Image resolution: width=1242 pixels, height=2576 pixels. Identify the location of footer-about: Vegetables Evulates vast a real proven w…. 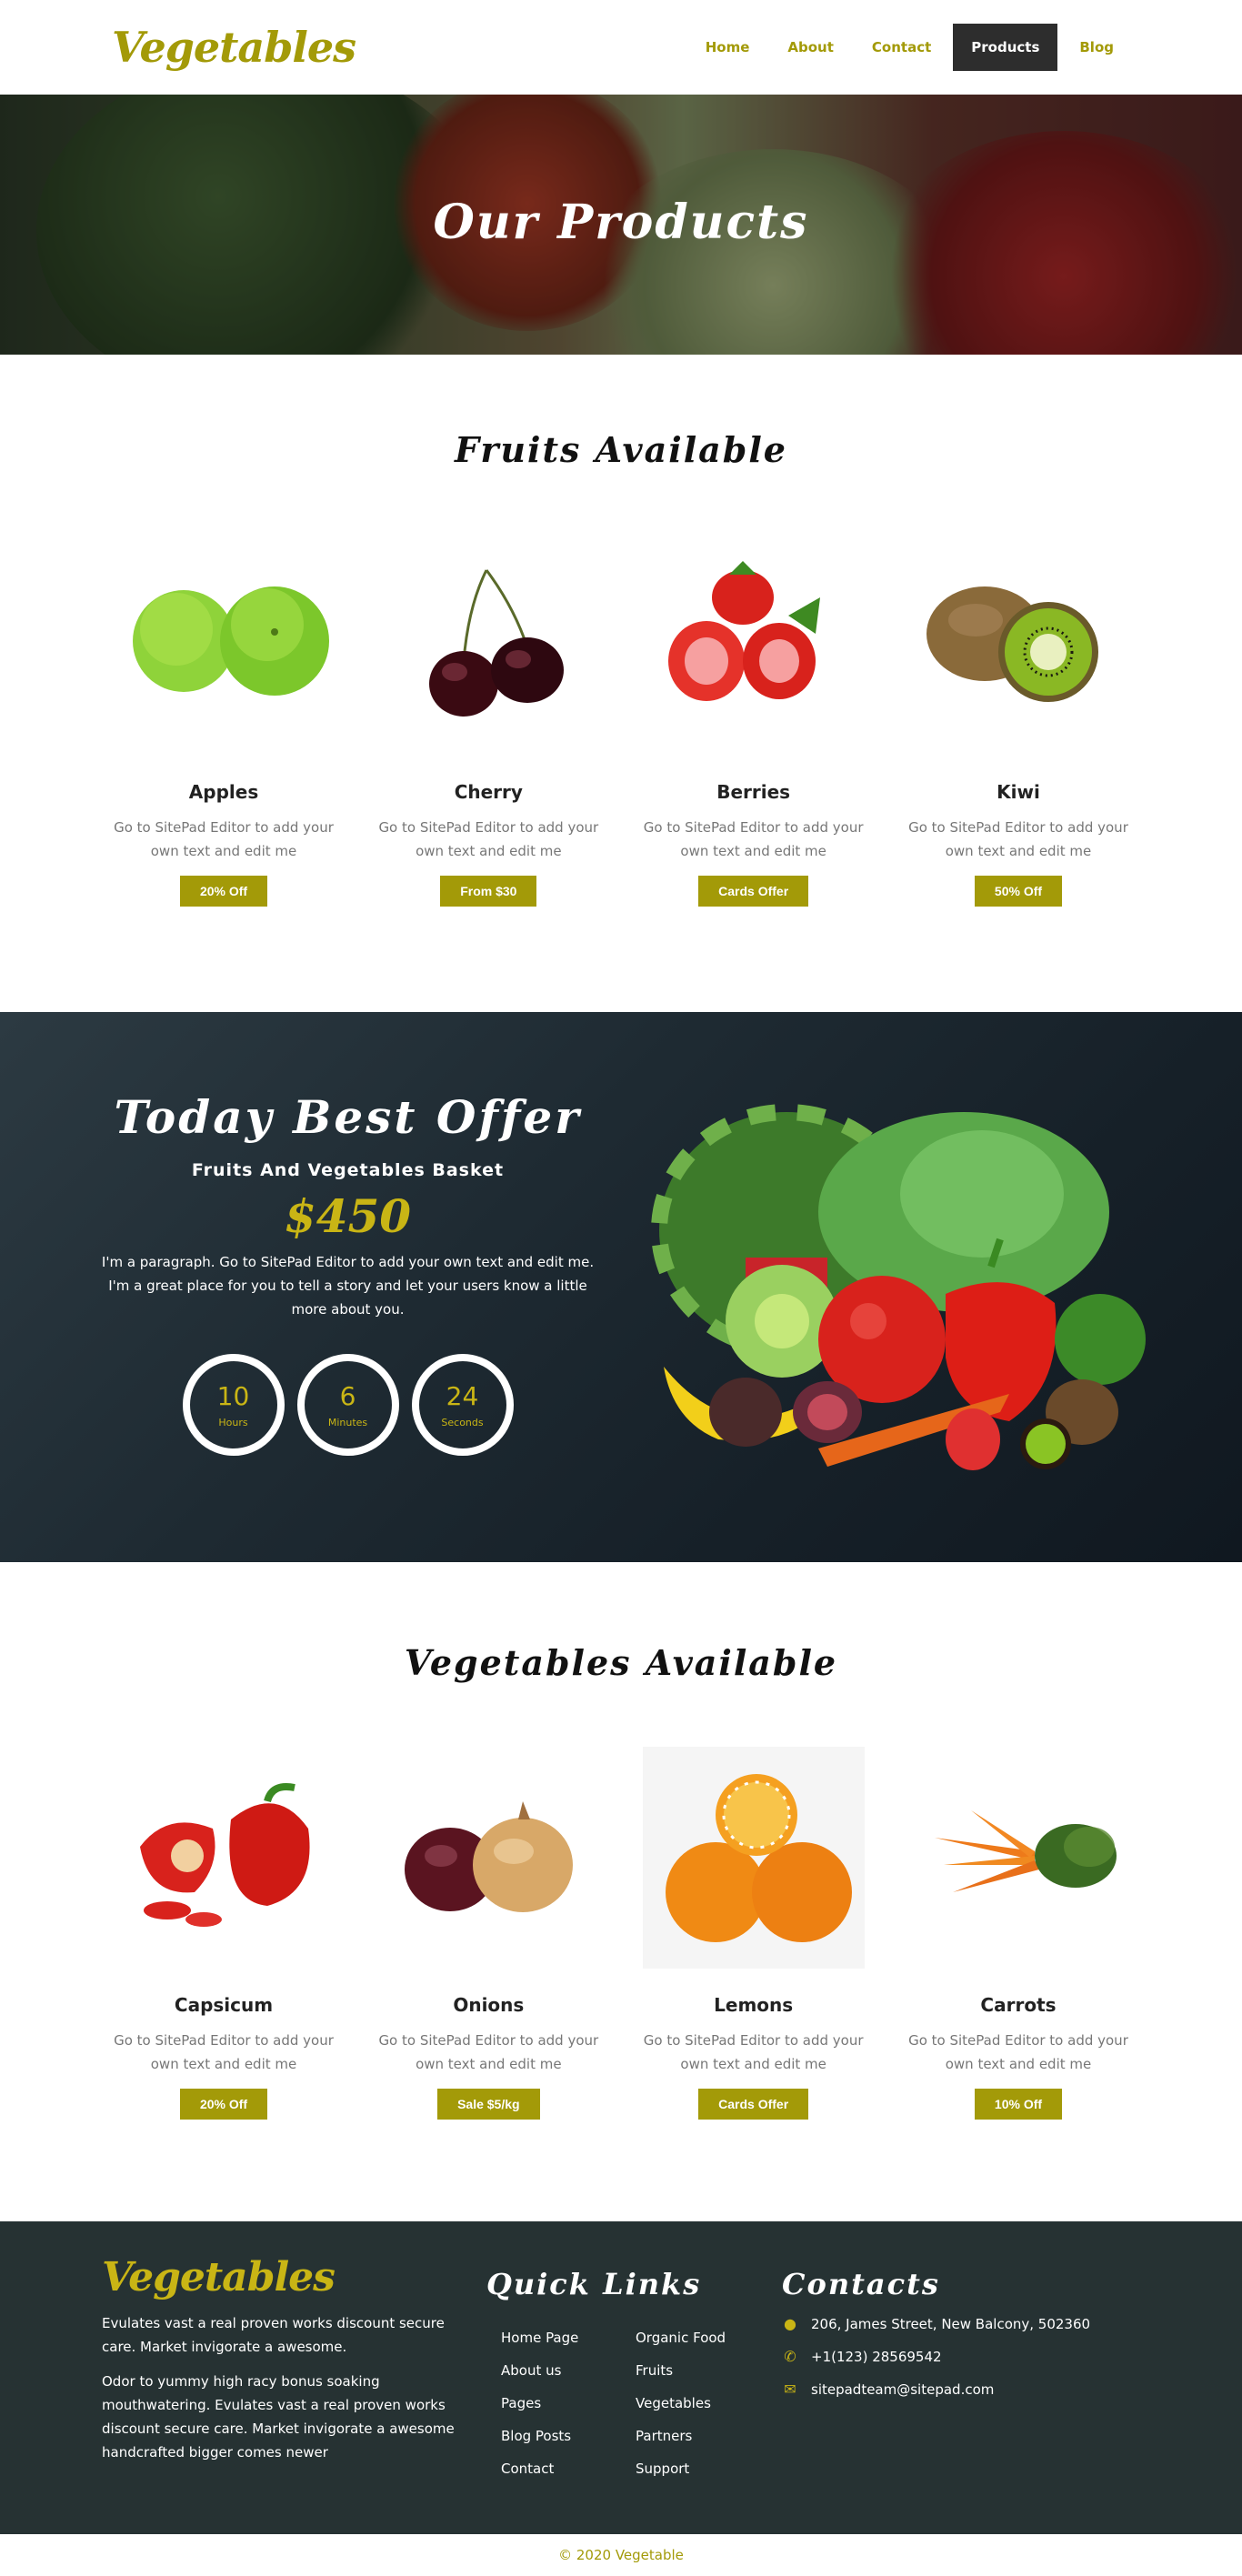
(284, 2359).